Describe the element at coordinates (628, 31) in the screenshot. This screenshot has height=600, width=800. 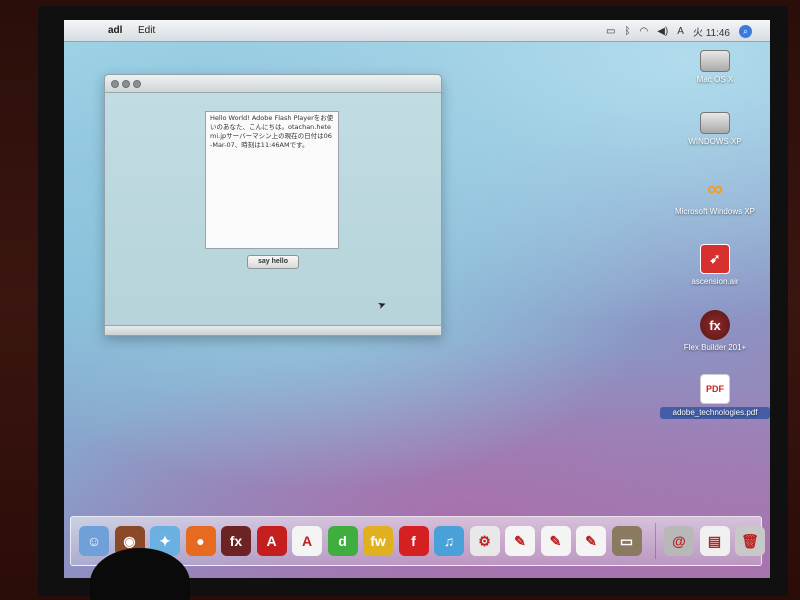
I see `bluetooth-icon: ᛒ` at that location.